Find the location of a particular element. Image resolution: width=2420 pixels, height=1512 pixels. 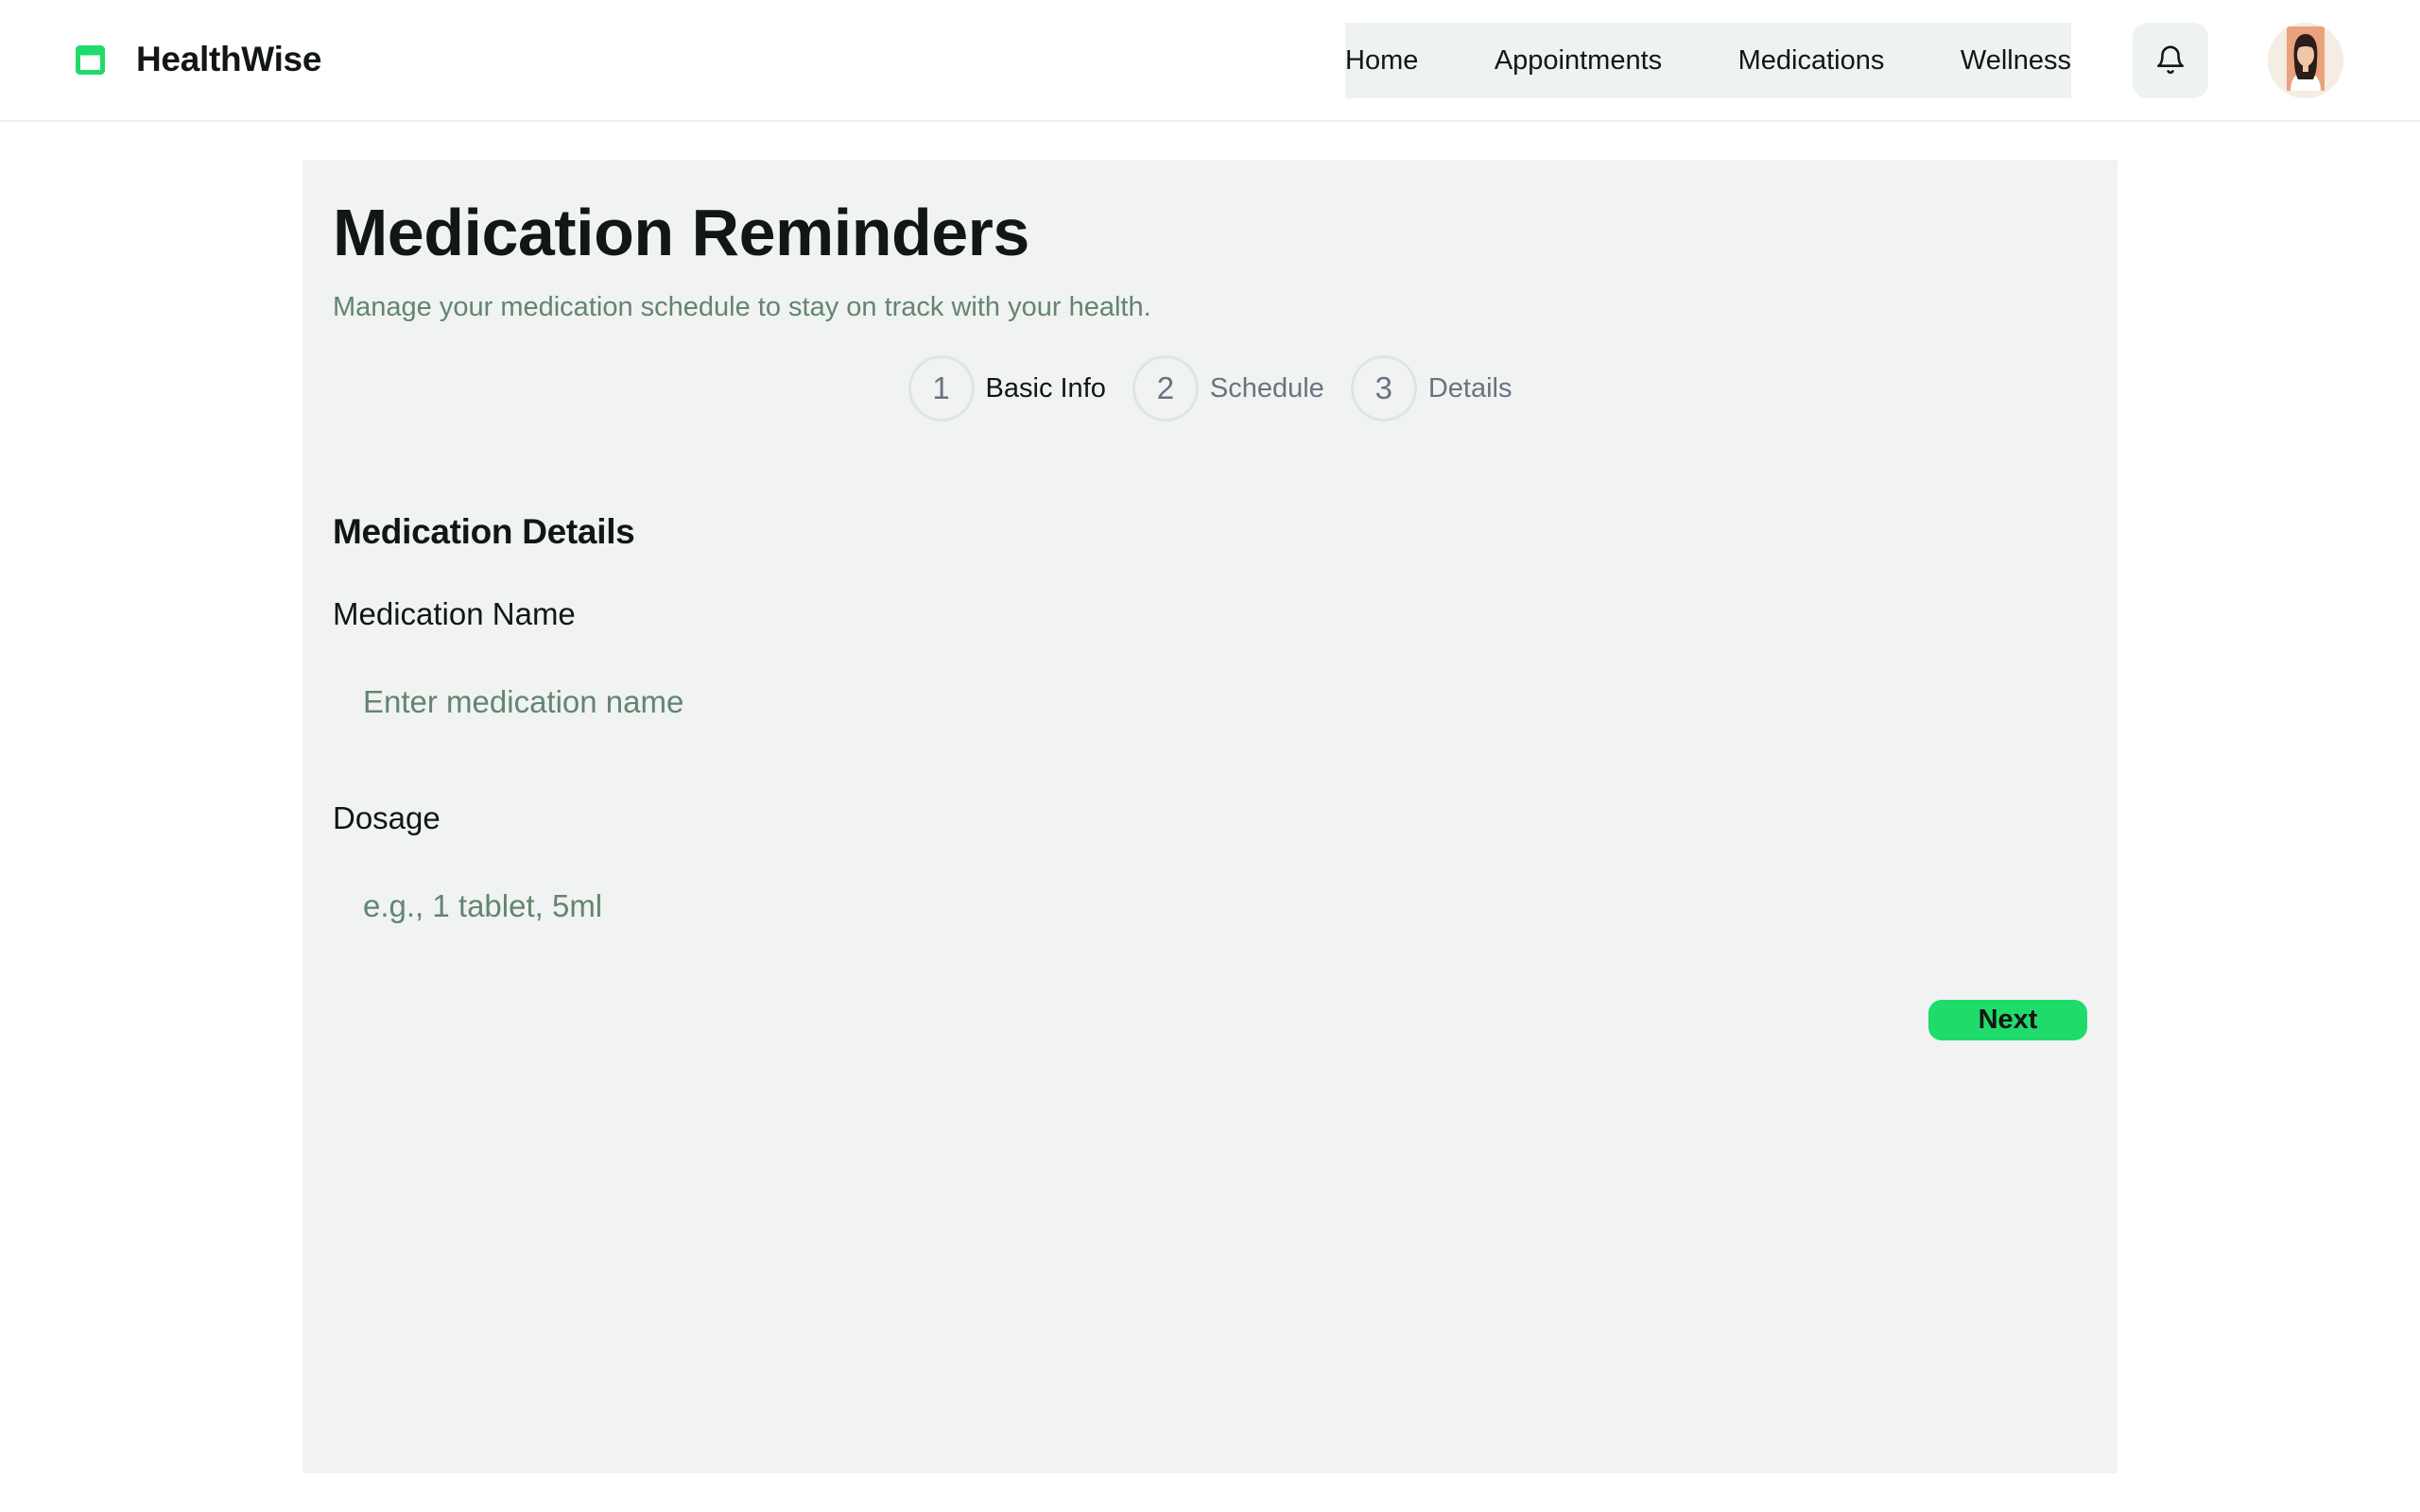

brand-name: HealthWise is located at coordinates (228, 59).